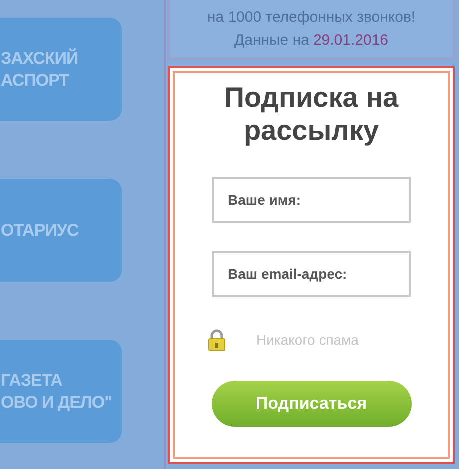  What do you see at coordinates (311, 274) in the screenshot?
I see `input-field: Ваш email-адрес:` at bounding box center [311, 274].